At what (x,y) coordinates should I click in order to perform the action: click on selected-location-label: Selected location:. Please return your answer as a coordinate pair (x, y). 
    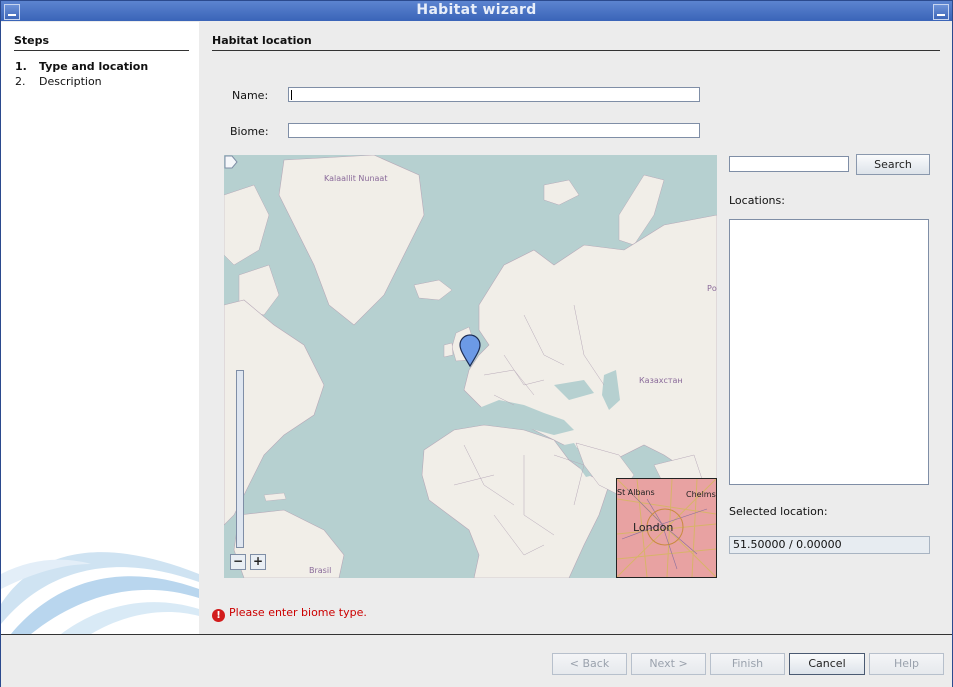
    Looking at the image, I should click on (778, 511).